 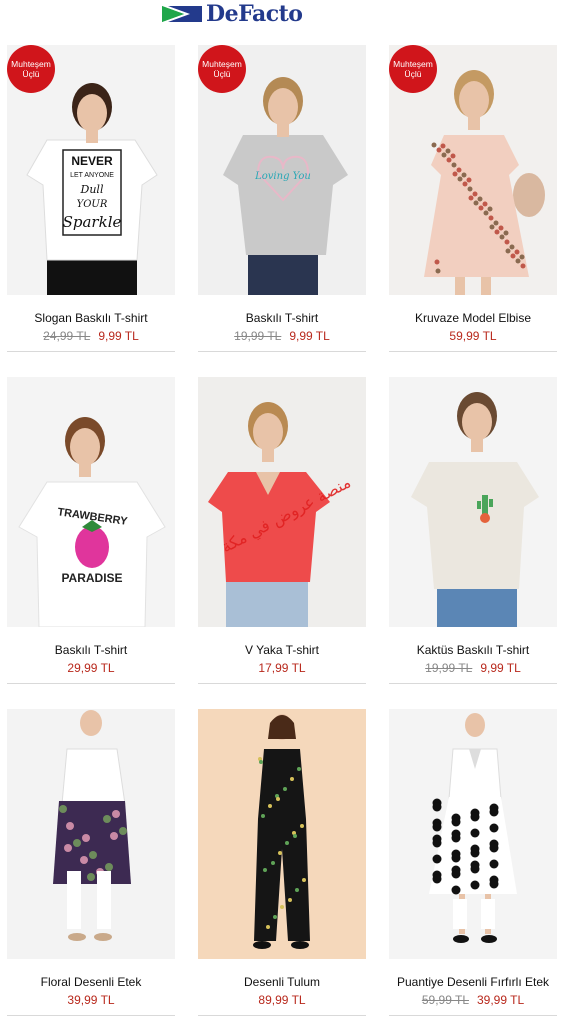 What do you see at coordinates (473, 650) in the screenshot?
I see `product-name: Kaktüs Baskılı T-shirt` at bounding box center [473, 650].